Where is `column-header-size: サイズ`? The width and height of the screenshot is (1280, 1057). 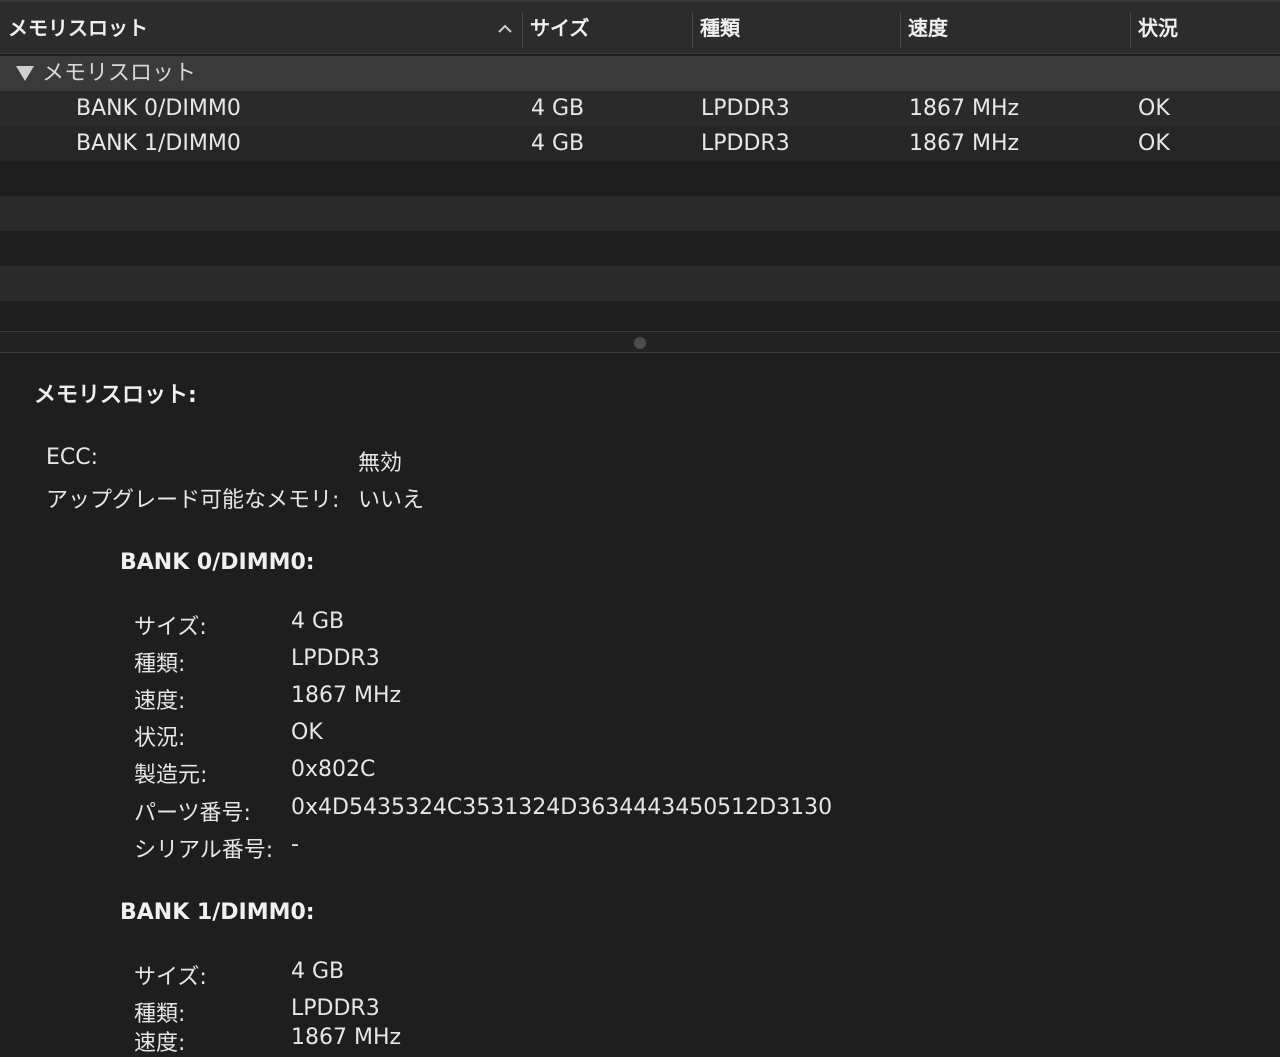
column-header-size: サイズ is located at coordinates (607, 28).